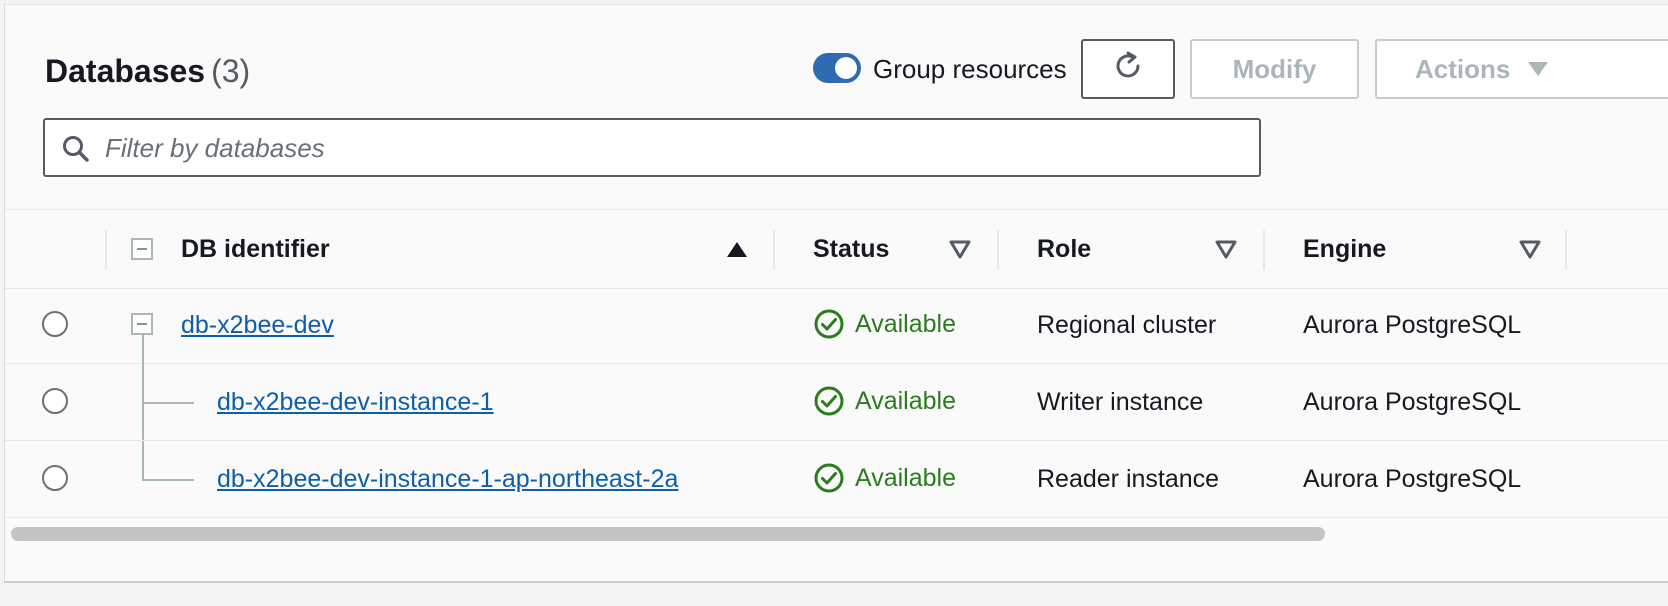 The image size is (1668, 606). I want to click on modify-button: Modify, so click(1274, 69).